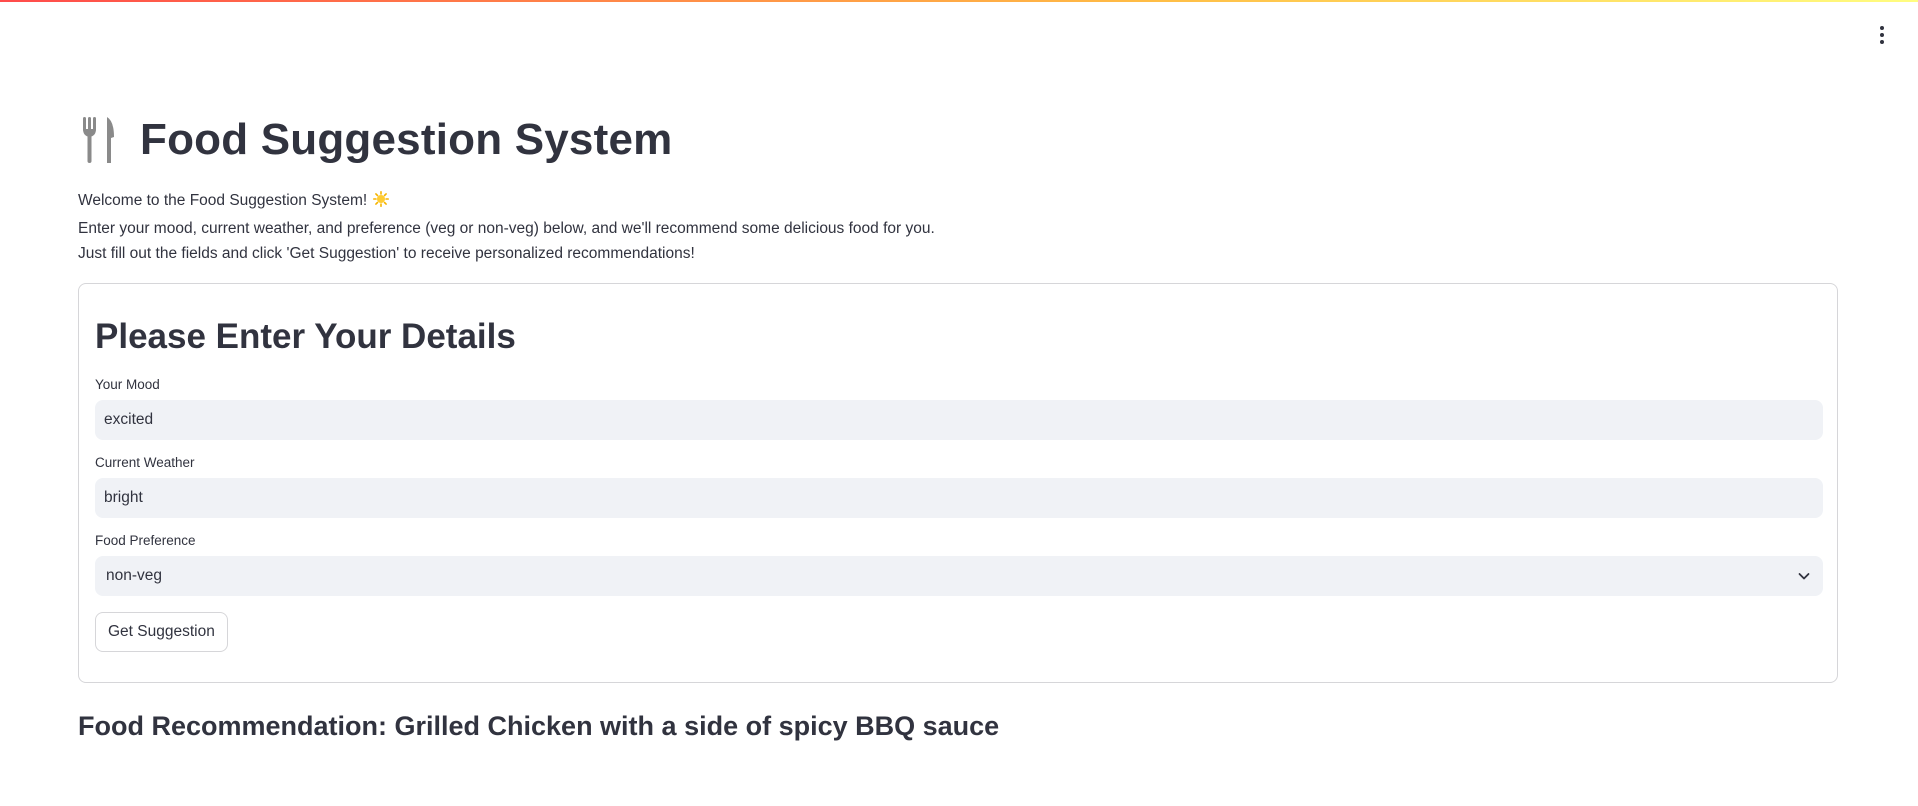 The image size is (1918, 806). Describe the element at coordinates (223, 200) in the screenshot. I see `intro-line-1-text: Welcome to the Food Suggestion System!` at that location.